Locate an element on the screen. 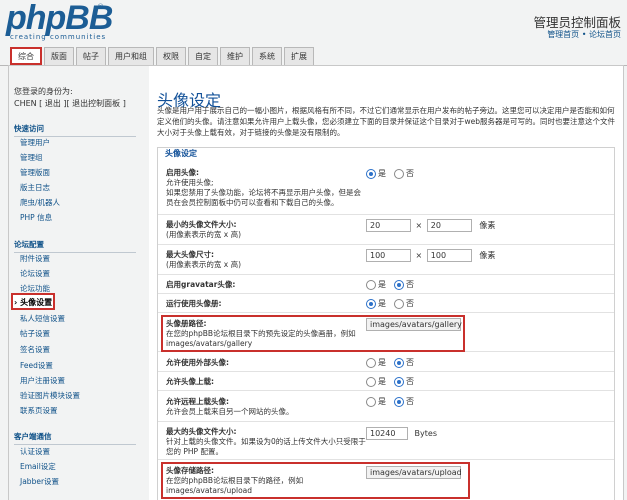 Image resolution: width=627 pixels, height=500 pixels. min-width-input: 20 is located at coordinates (388, 225).